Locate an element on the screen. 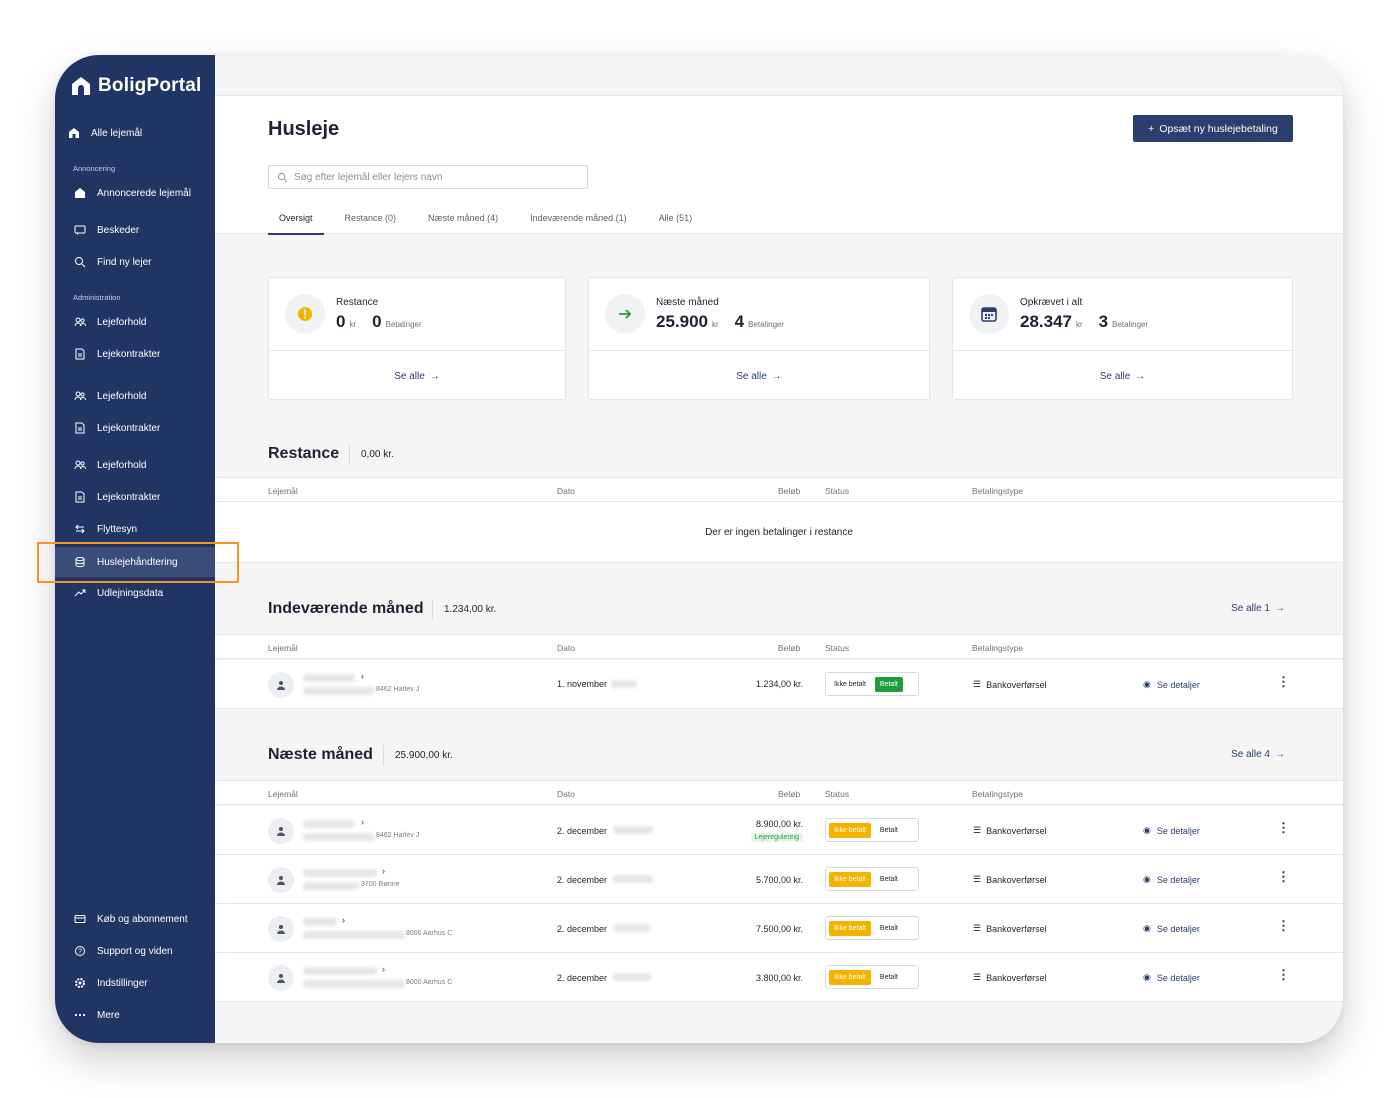  document-icon is located at coordinates (80, 428).